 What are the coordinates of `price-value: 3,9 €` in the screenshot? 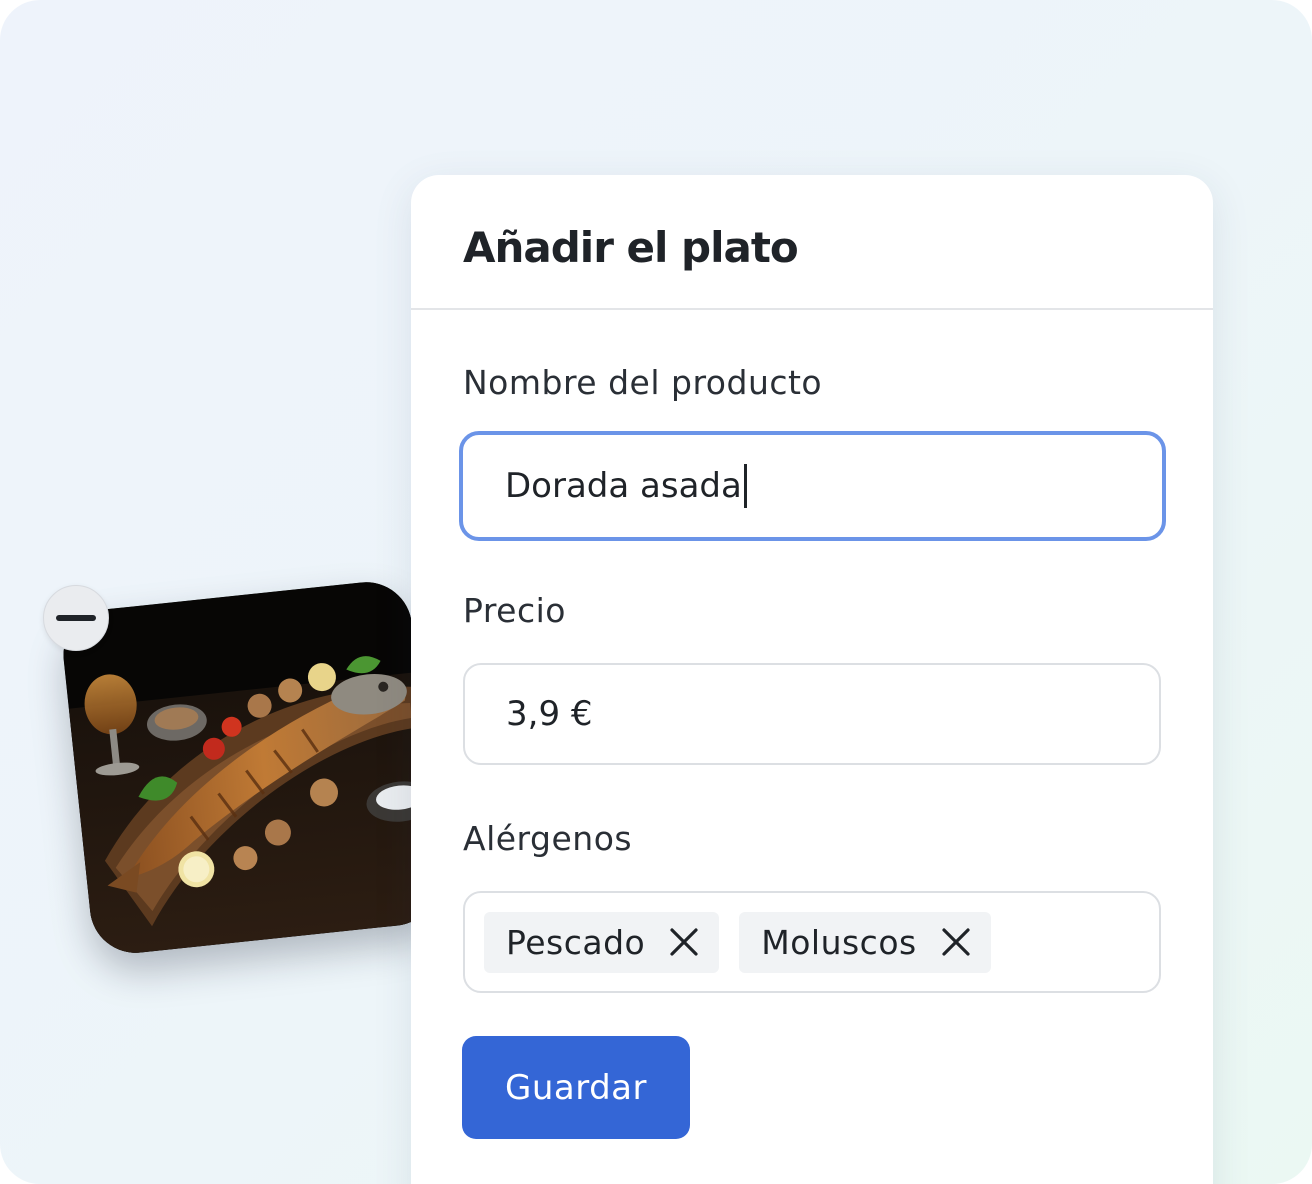 It's located at (549, 714).